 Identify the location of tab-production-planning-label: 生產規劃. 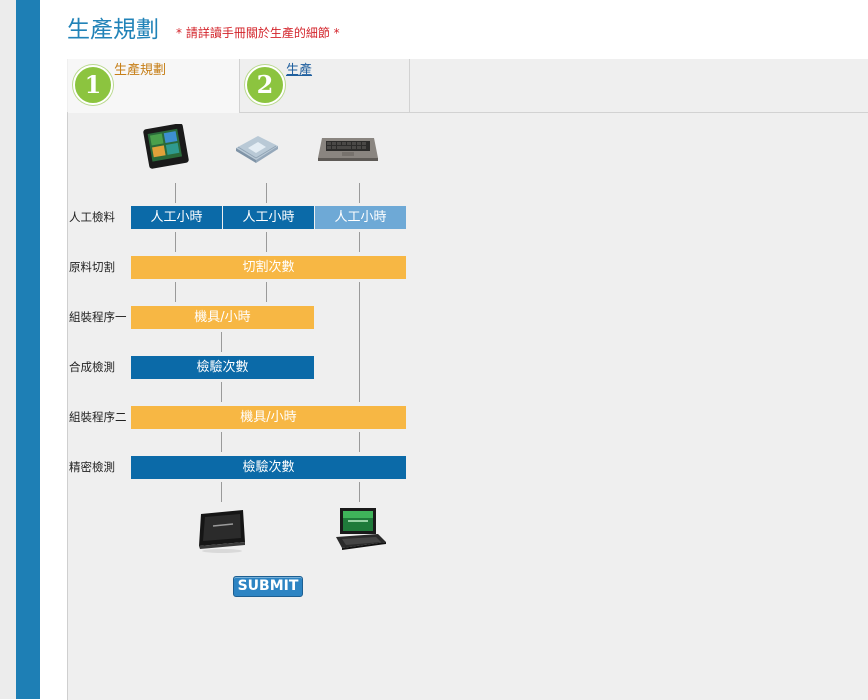
(140, 71).